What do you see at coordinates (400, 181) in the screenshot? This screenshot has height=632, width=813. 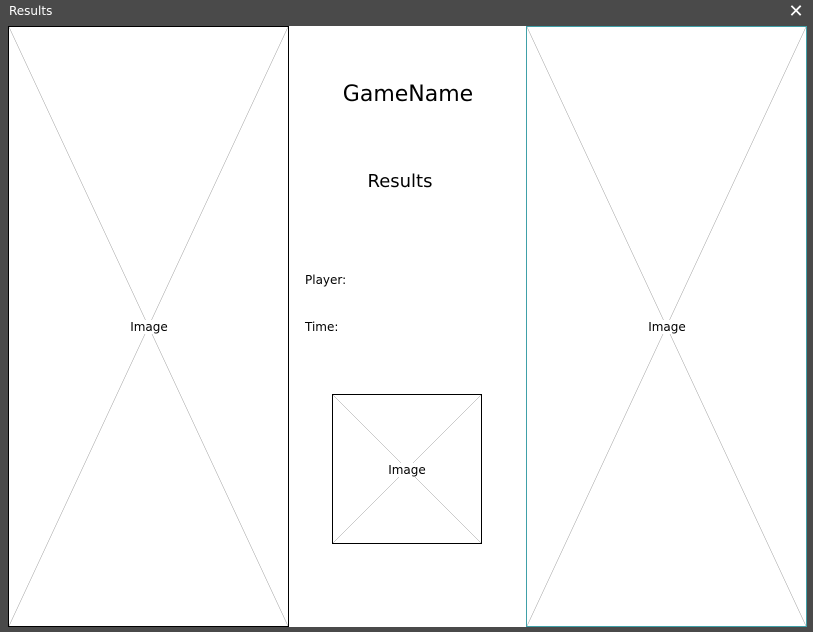 I see `results-heading: Results` at bounding box center [400, 181].